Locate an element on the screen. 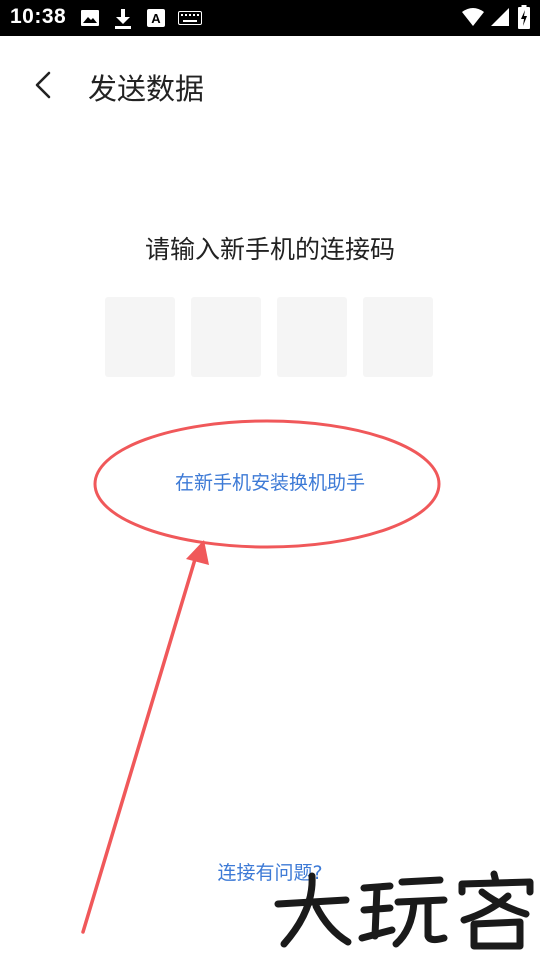 Image resolution: width=540 pixels, height=960 pixels. a-badge-icon: A is located at coordinates (156, 18).